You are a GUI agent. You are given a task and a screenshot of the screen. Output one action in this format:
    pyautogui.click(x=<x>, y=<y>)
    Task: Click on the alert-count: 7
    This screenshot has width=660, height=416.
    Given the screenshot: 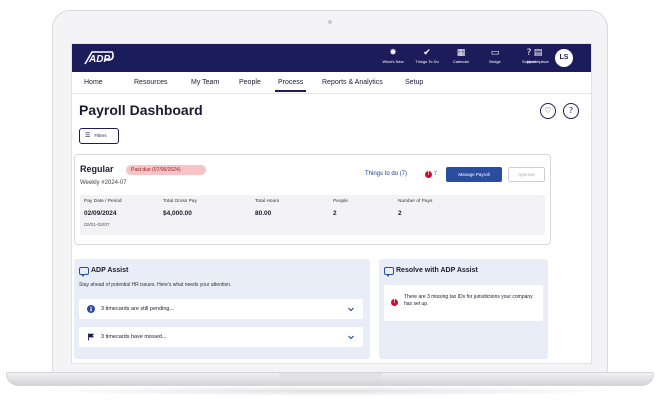 What is the action you would take?
    pyautogui.click(x=435, y=174)
    